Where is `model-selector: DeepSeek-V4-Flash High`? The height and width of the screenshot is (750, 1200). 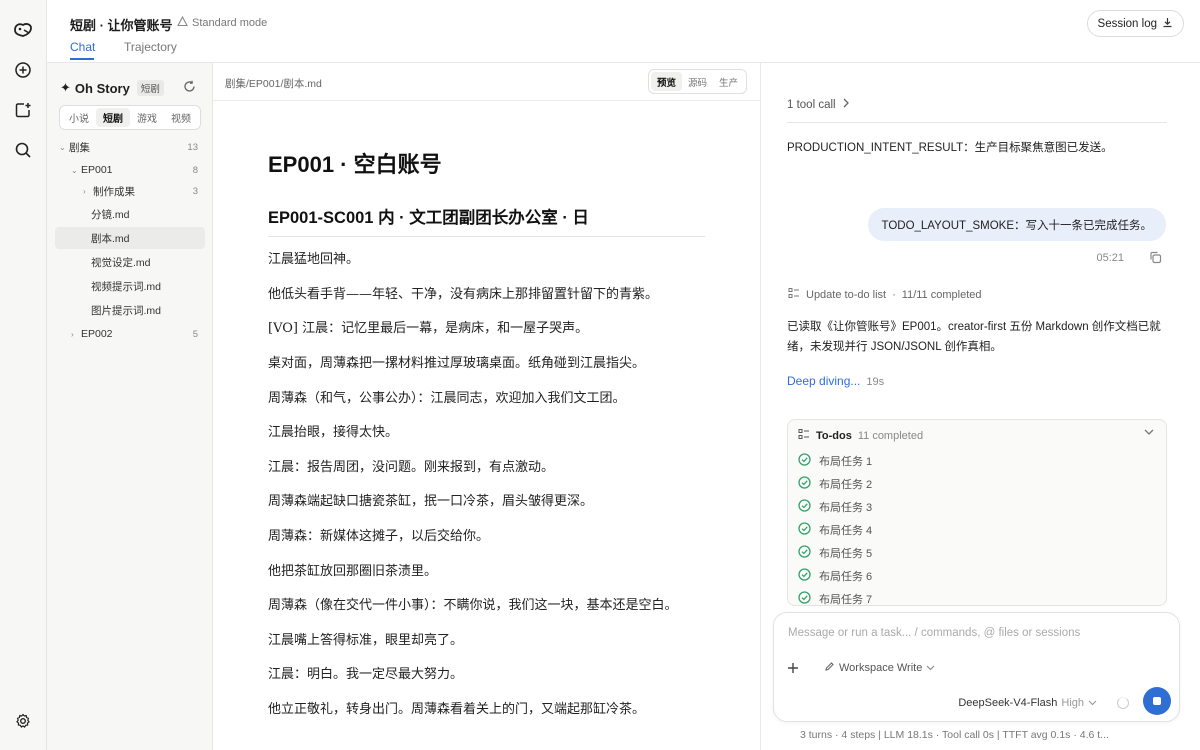 model-selector: DeepSeek-V4-Flash High is located at coordinates (1027, 703).